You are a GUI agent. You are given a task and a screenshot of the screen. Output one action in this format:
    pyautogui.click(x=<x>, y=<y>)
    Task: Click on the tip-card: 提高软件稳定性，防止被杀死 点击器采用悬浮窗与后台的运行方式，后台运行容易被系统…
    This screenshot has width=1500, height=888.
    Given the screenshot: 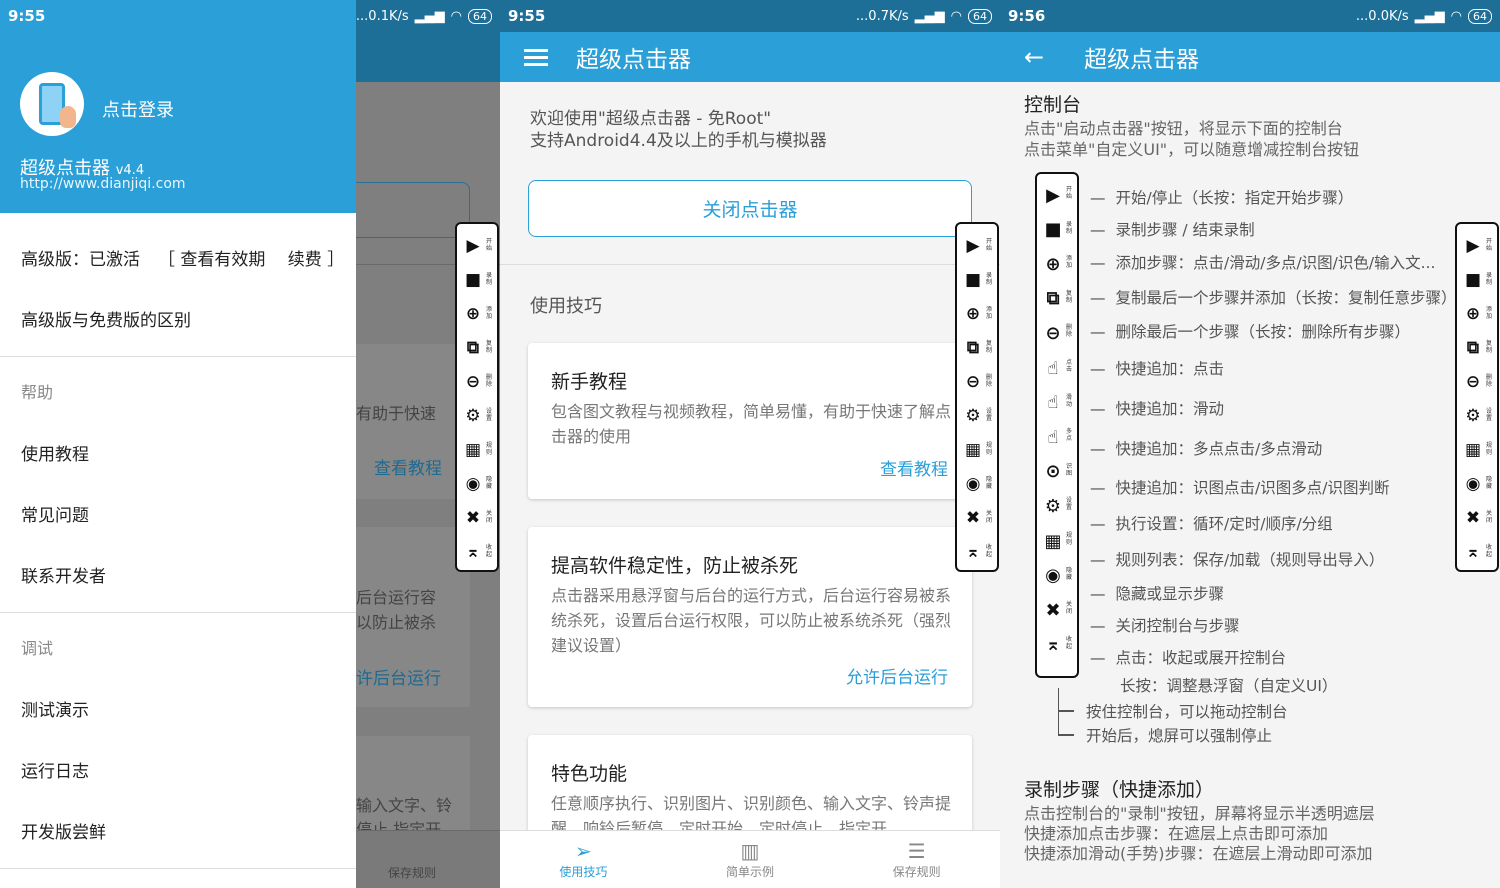 What is the action you would take?
    pyautogui.click(x=750, y=617)
    